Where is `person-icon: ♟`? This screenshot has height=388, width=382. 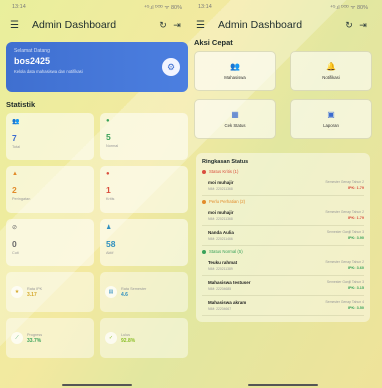 person-icon: ♟ is located at coordinates (109, 228).